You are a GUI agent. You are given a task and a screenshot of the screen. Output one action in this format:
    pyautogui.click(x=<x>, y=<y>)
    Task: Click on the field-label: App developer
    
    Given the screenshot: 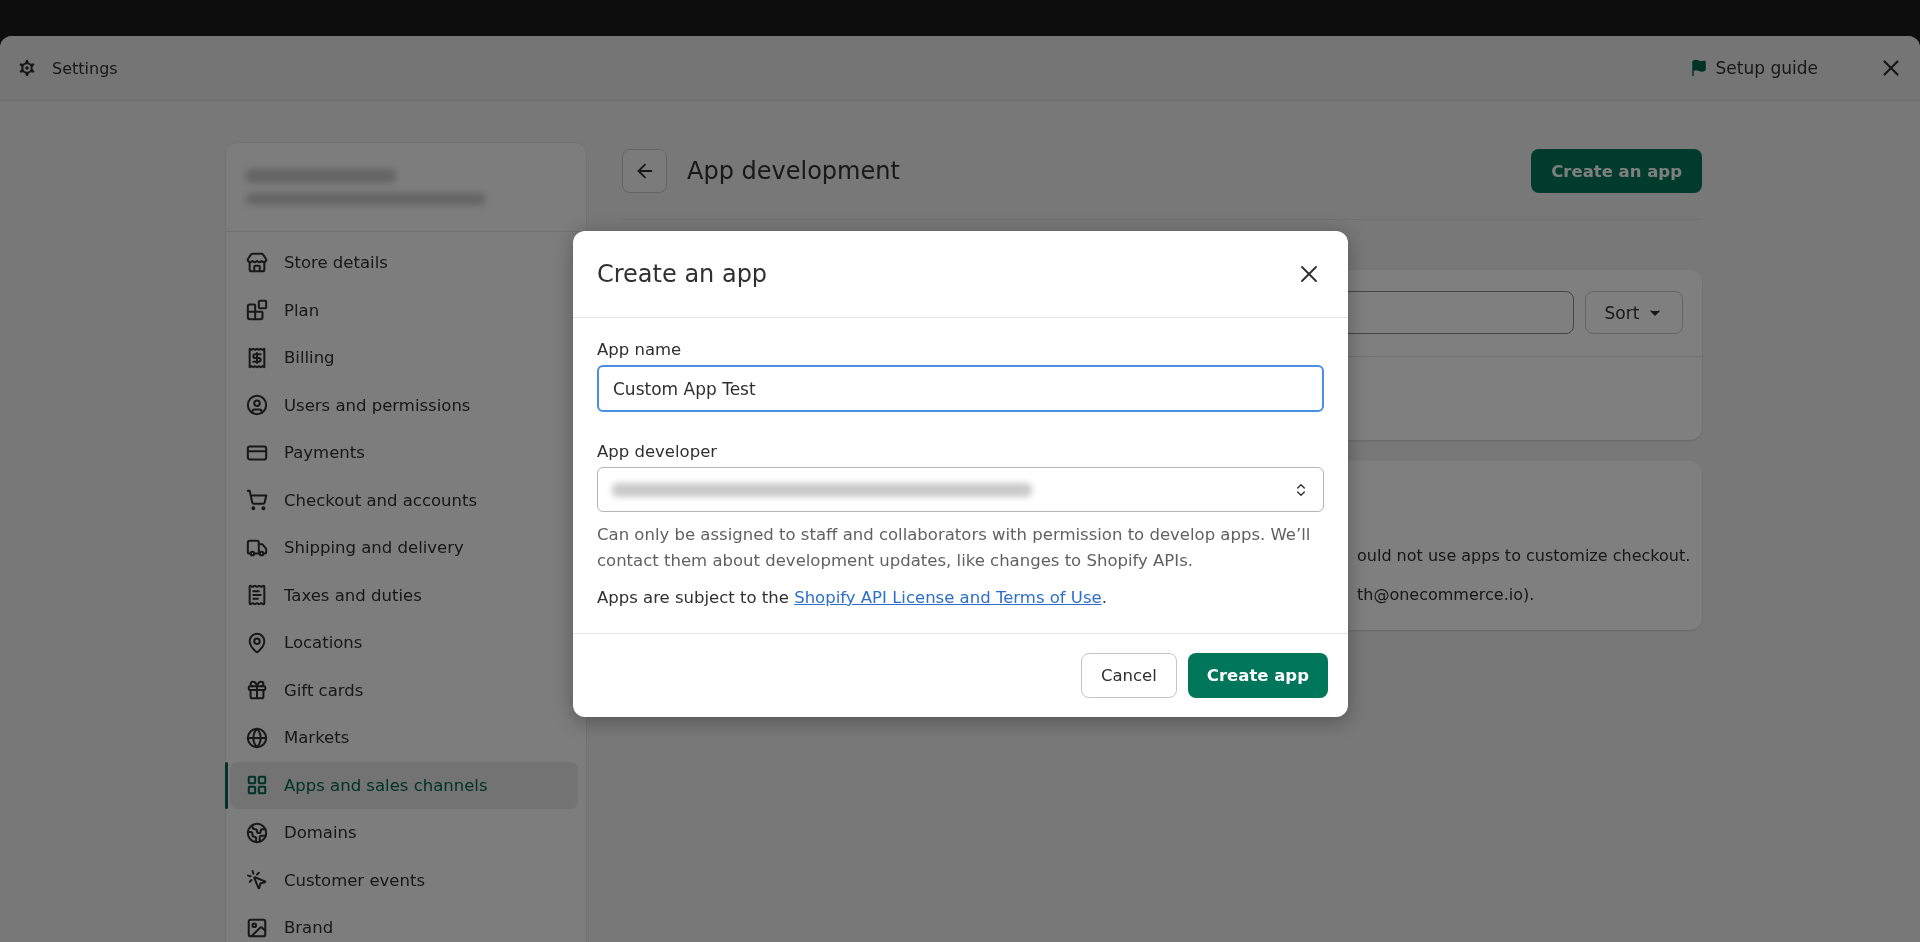 What is the action you would take?
    pyautogui.click(x=658, y=451)
    